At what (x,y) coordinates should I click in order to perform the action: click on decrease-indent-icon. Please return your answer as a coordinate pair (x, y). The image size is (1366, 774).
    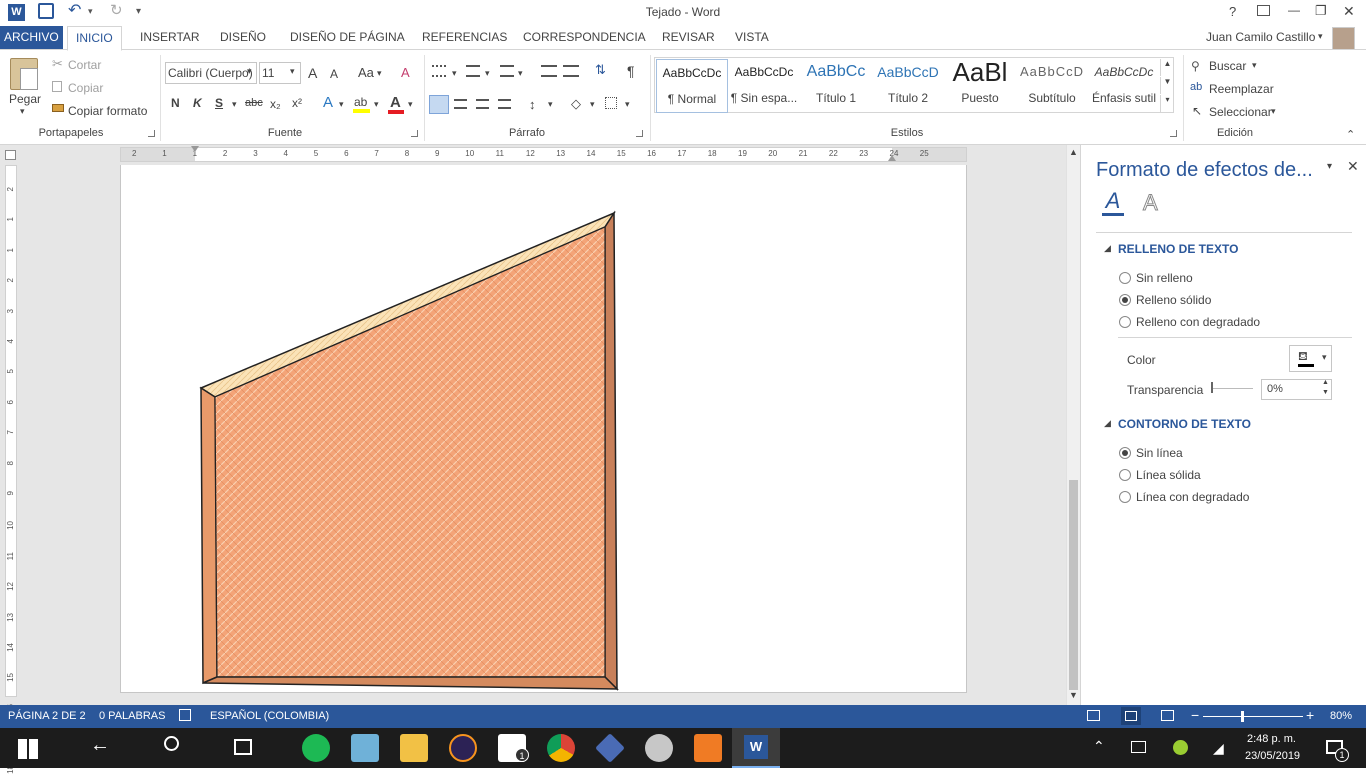
    Looking at the image, I should click on (549, 71).